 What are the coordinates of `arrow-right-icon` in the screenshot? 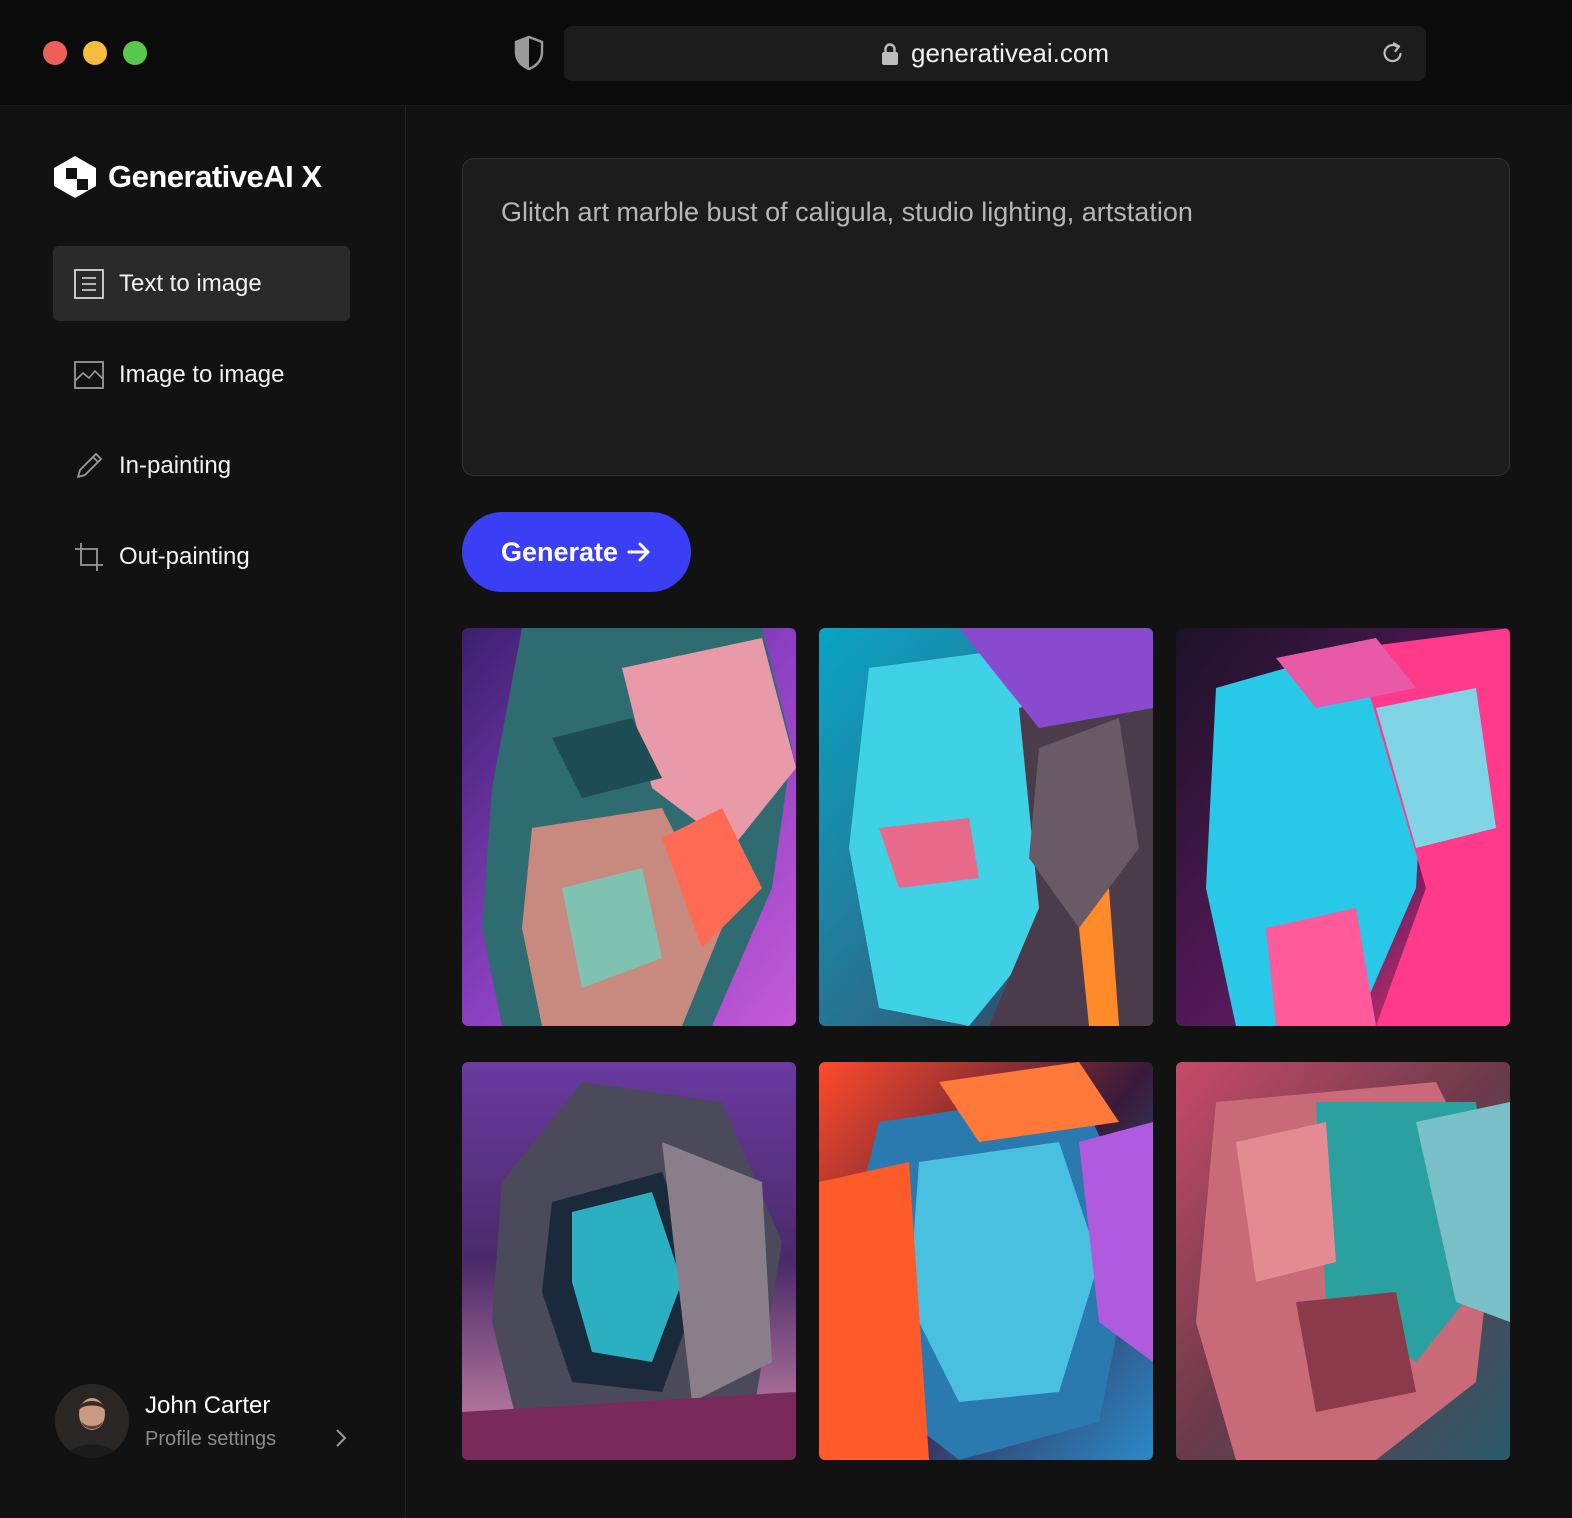 It's located at (638, 552).